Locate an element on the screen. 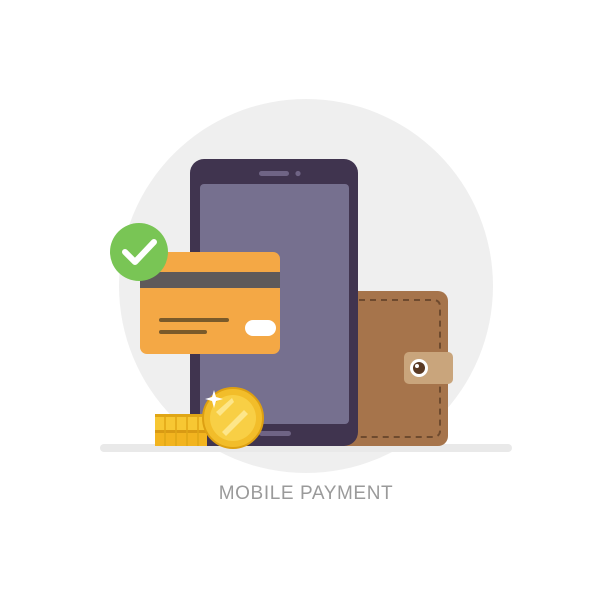  coin-stack-icon is located at coordinates (181, 430).